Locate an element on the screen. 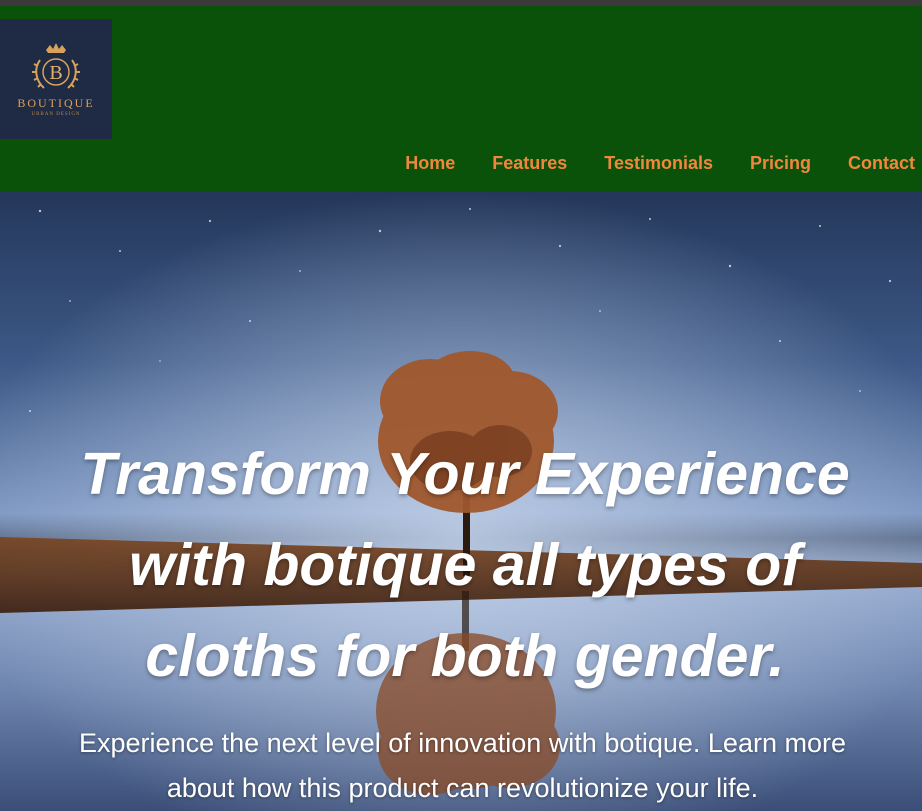  logo-monogram: B is located at coordinates (55, 73).